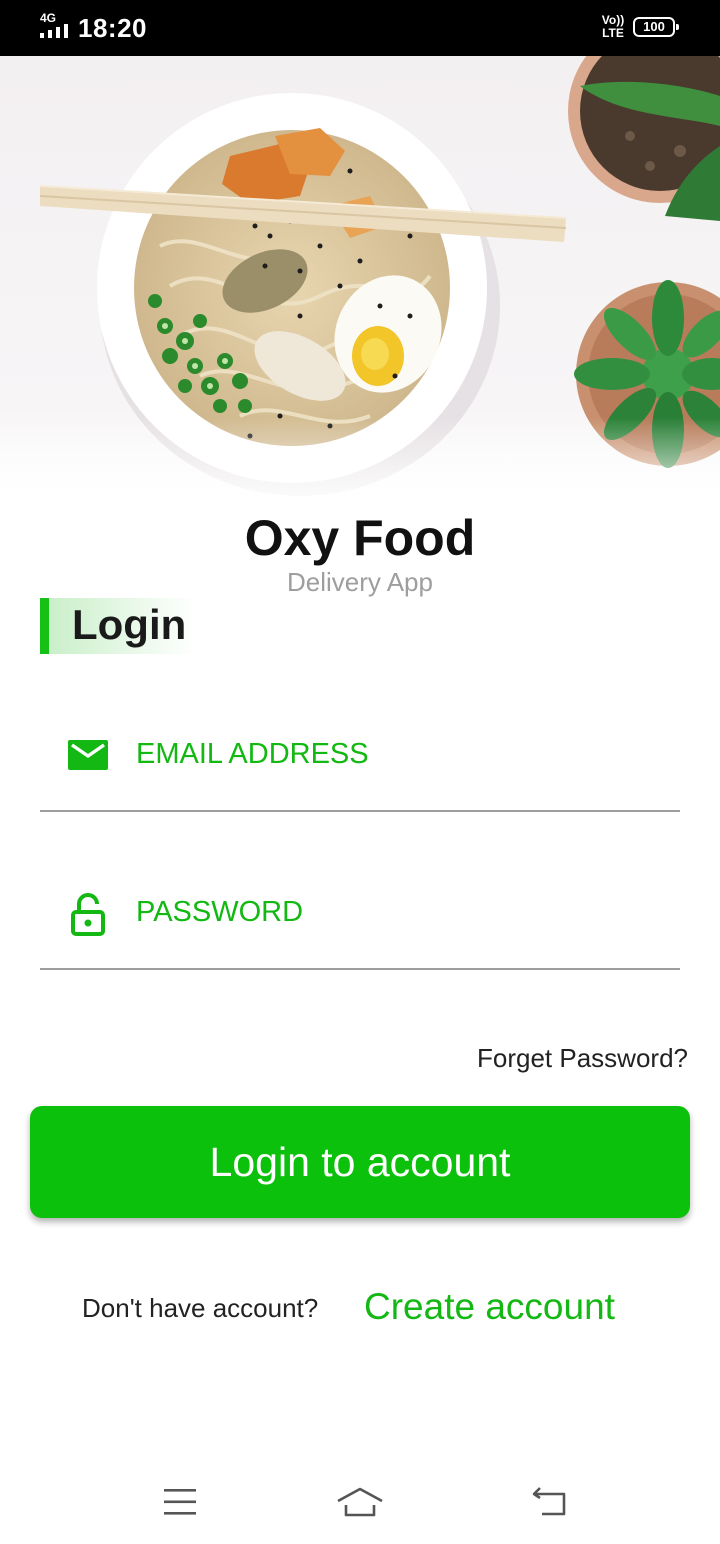 This screenshot has width=720, height=1544. I want to click on login-heading: Login, so click(118, 626).